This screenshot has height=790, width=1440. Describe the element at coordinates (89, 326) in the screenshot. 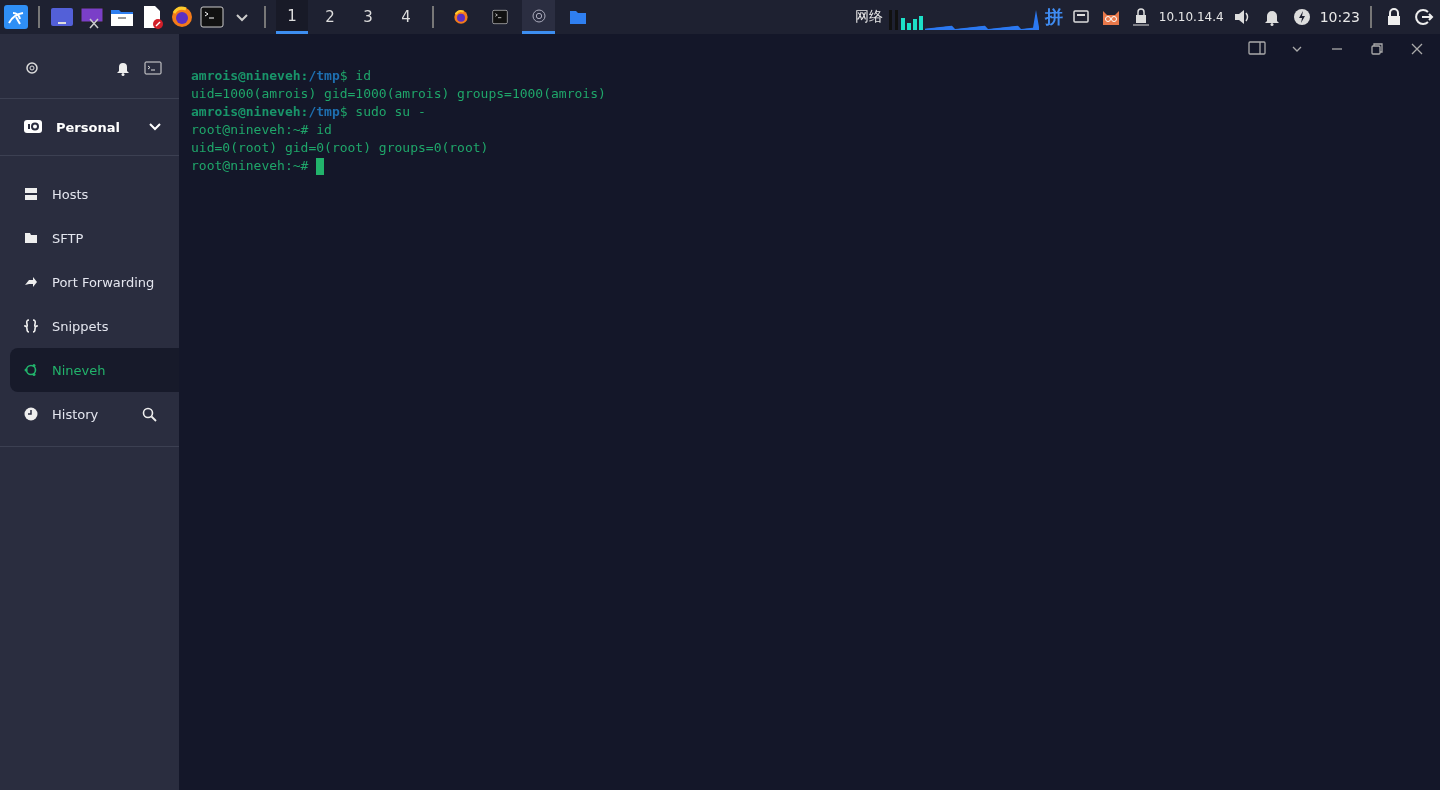

I see `sidebar-item: Snippets` at that location.